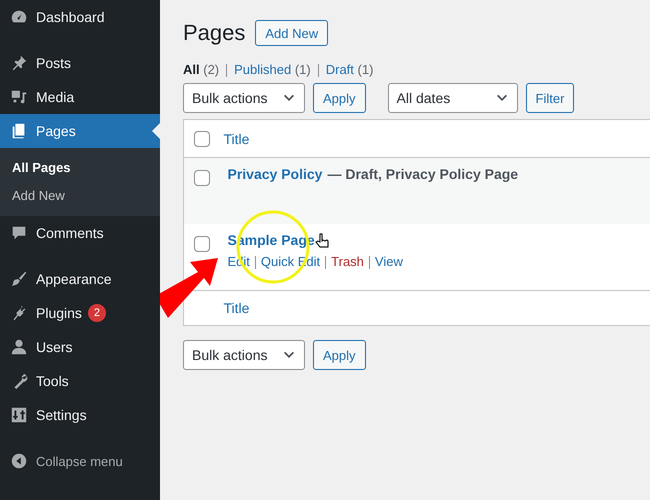  Describe the element at coordinates (80, 97) in the screenshot. I see `menu-item: Media` at that location.